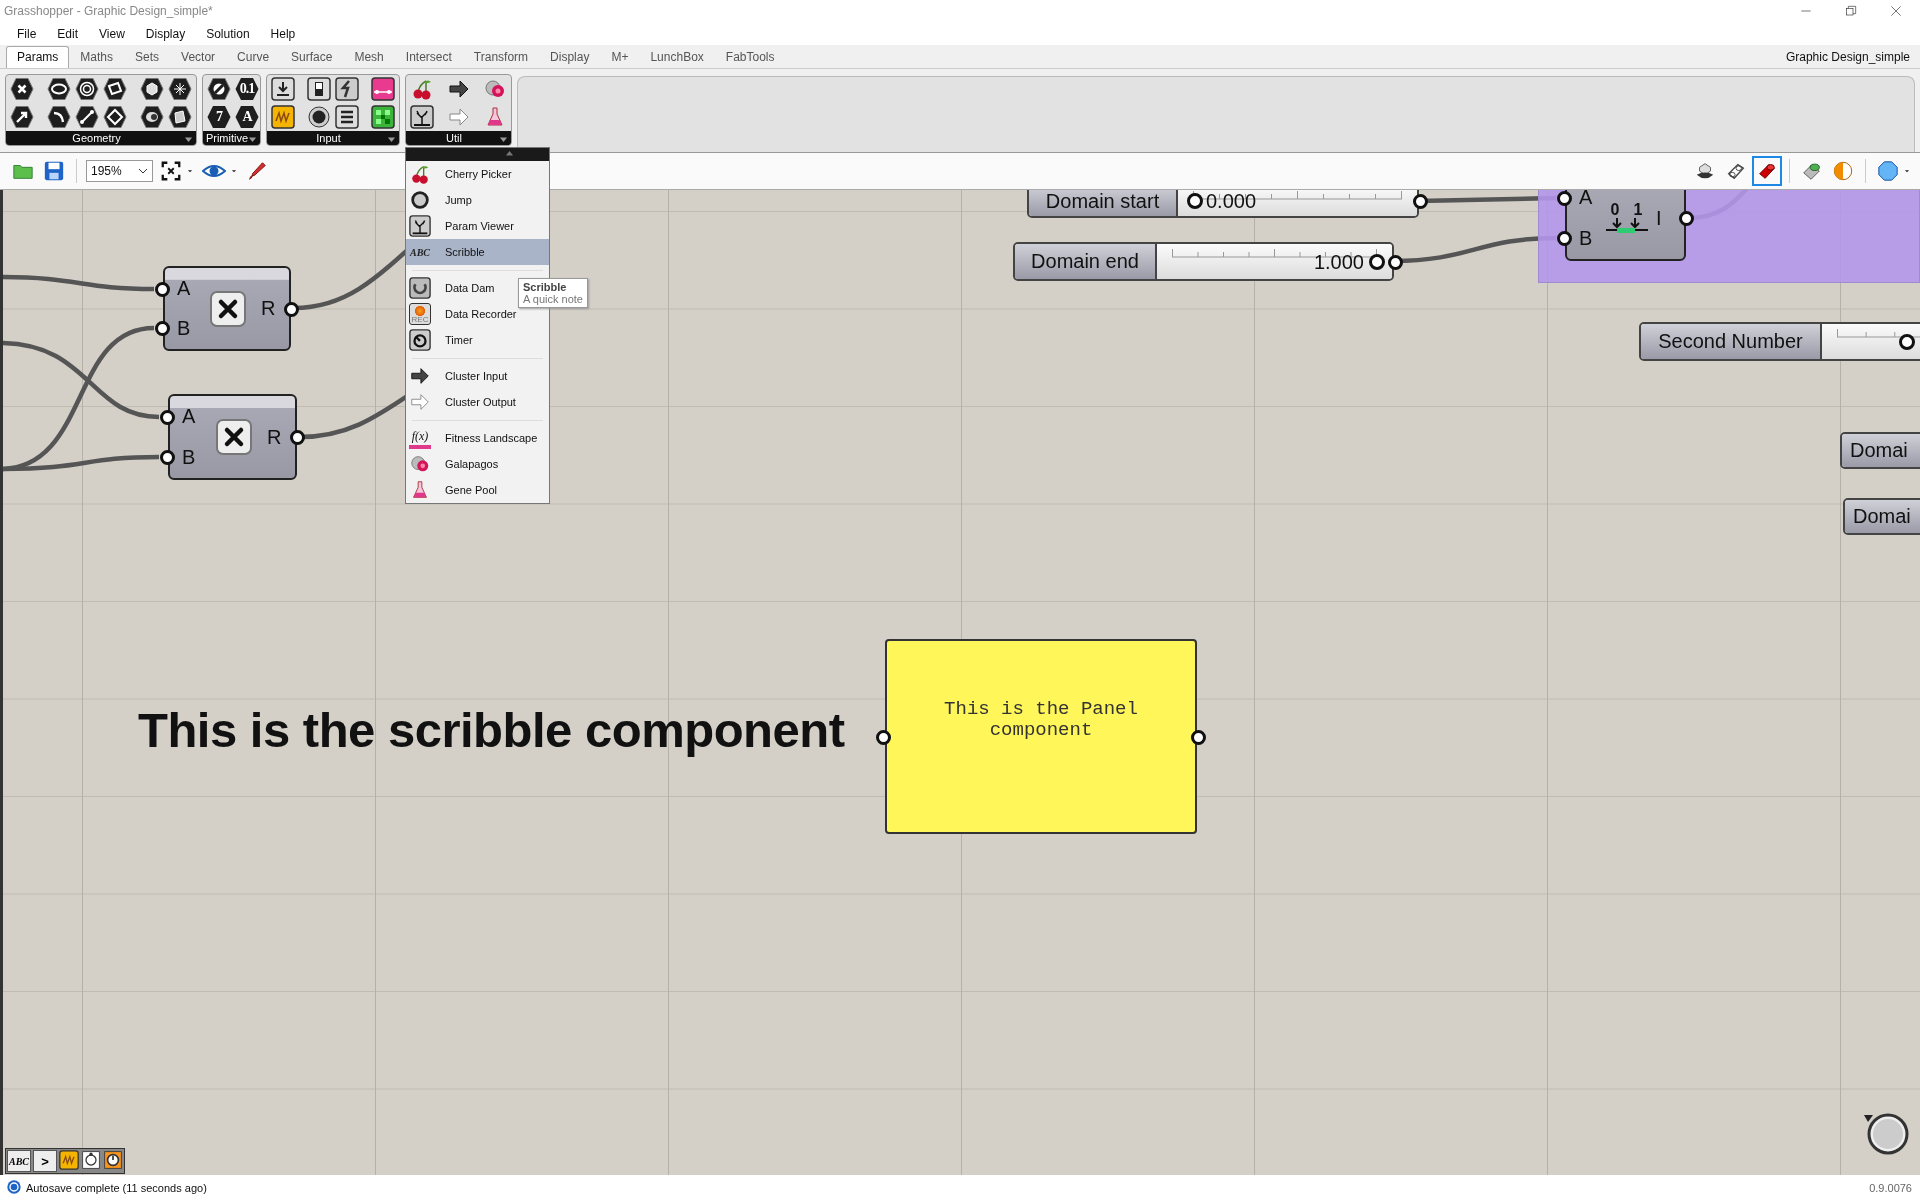 The image size is (1920, 1200). Describe the element at coordinates (97, 57) in the screenshot. I see `tab: Maths` at that location.